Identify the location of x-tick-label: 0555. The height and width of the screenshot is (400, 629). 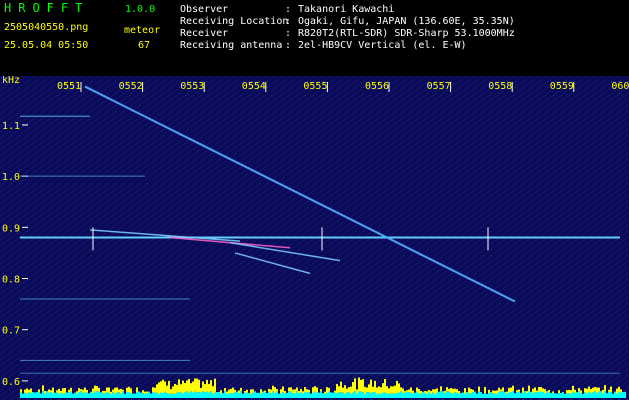
(315, 86).